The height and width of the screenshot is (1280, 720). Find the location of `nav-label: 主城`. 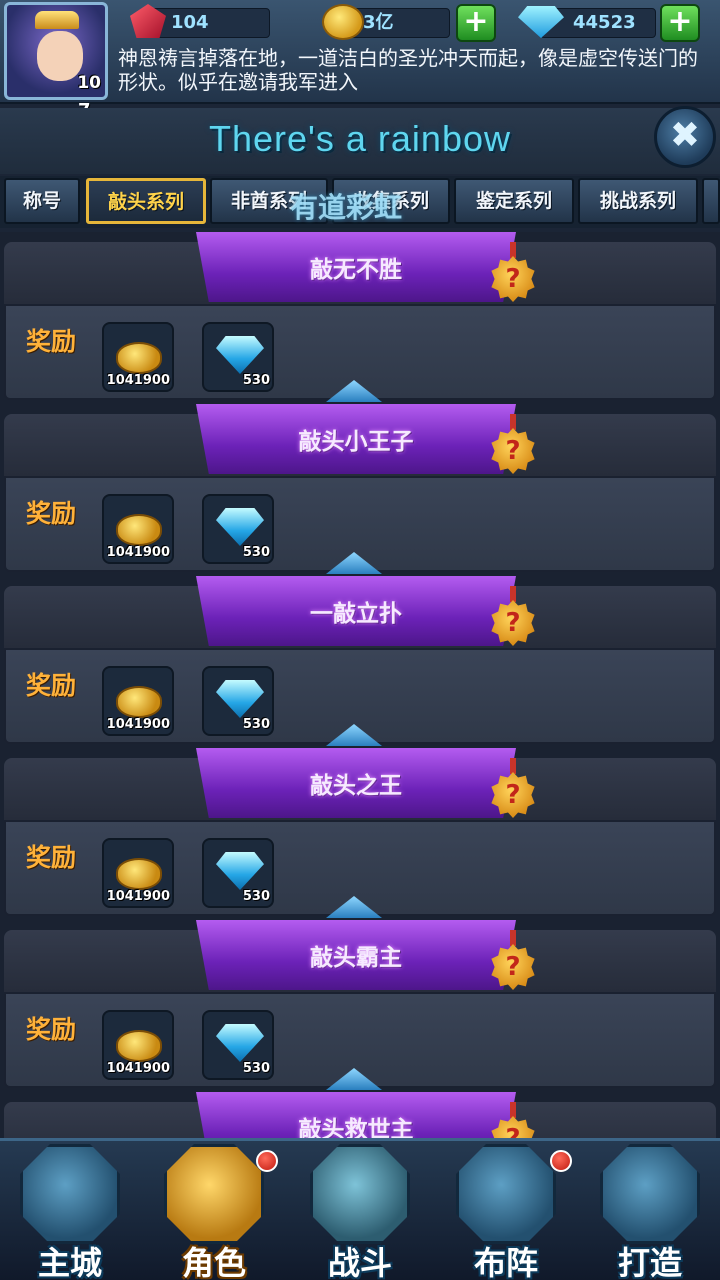

nav-label: 主城 is located at coordinates (69, 1262).